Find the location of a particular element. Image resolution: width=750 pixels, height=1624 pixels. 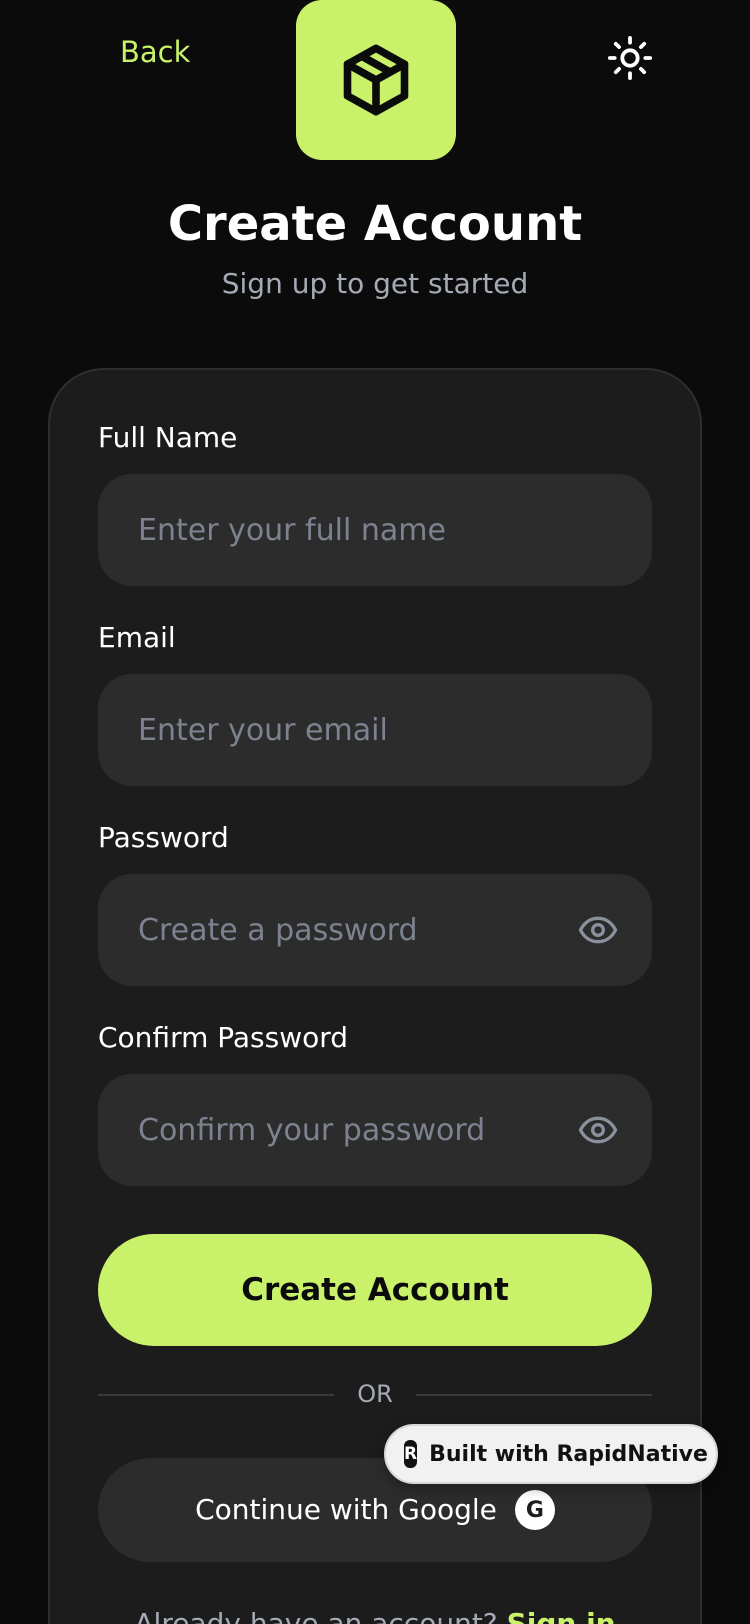

full-name-label: Full Name is located at coordinates (168, 437).